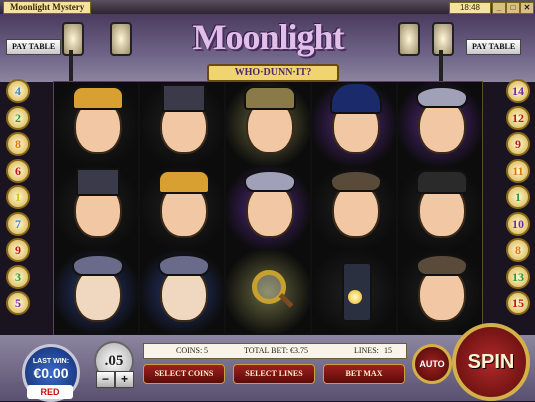 The height and width of the screenshot is (402, 535). What do you see at coordinates (518, 223) in the screenshot?
I see `payline-badge: 10` at bounding box center [518, 223].